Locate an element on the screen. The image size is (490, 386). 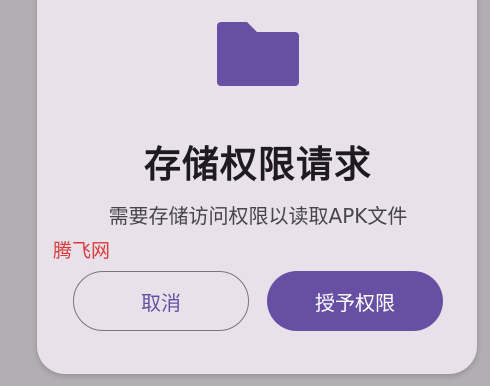
watermark: 腾飞网 is located at coordinates (82, 251).